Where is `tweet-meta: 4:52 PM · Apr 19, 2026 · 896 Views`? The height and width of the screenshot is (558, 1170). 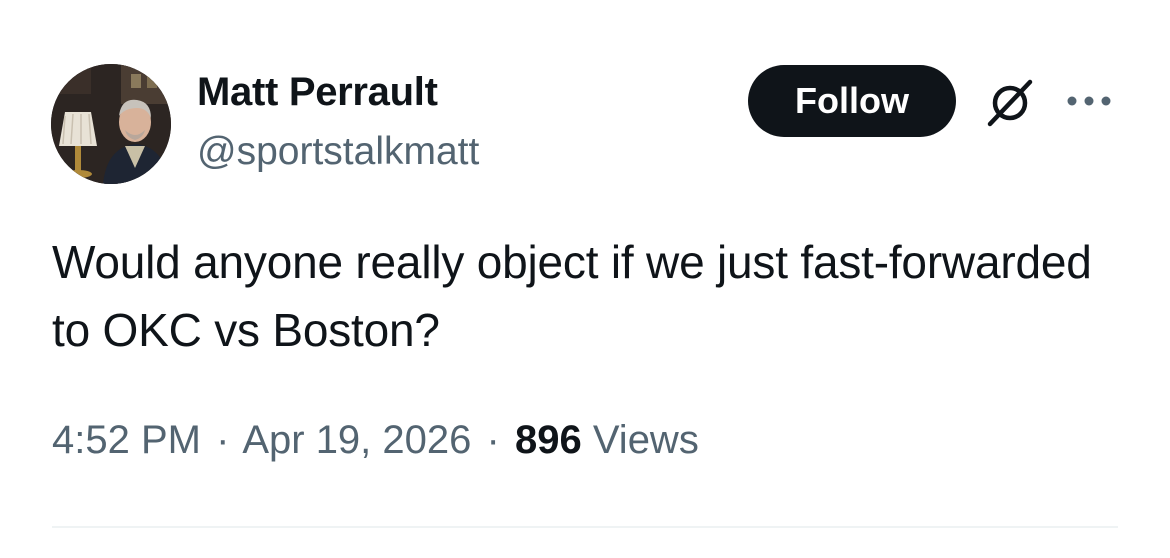
tweet-meta: 4:52 PM · Apr 19, 2026 · 896 Views is located at coordinates (375, 440).